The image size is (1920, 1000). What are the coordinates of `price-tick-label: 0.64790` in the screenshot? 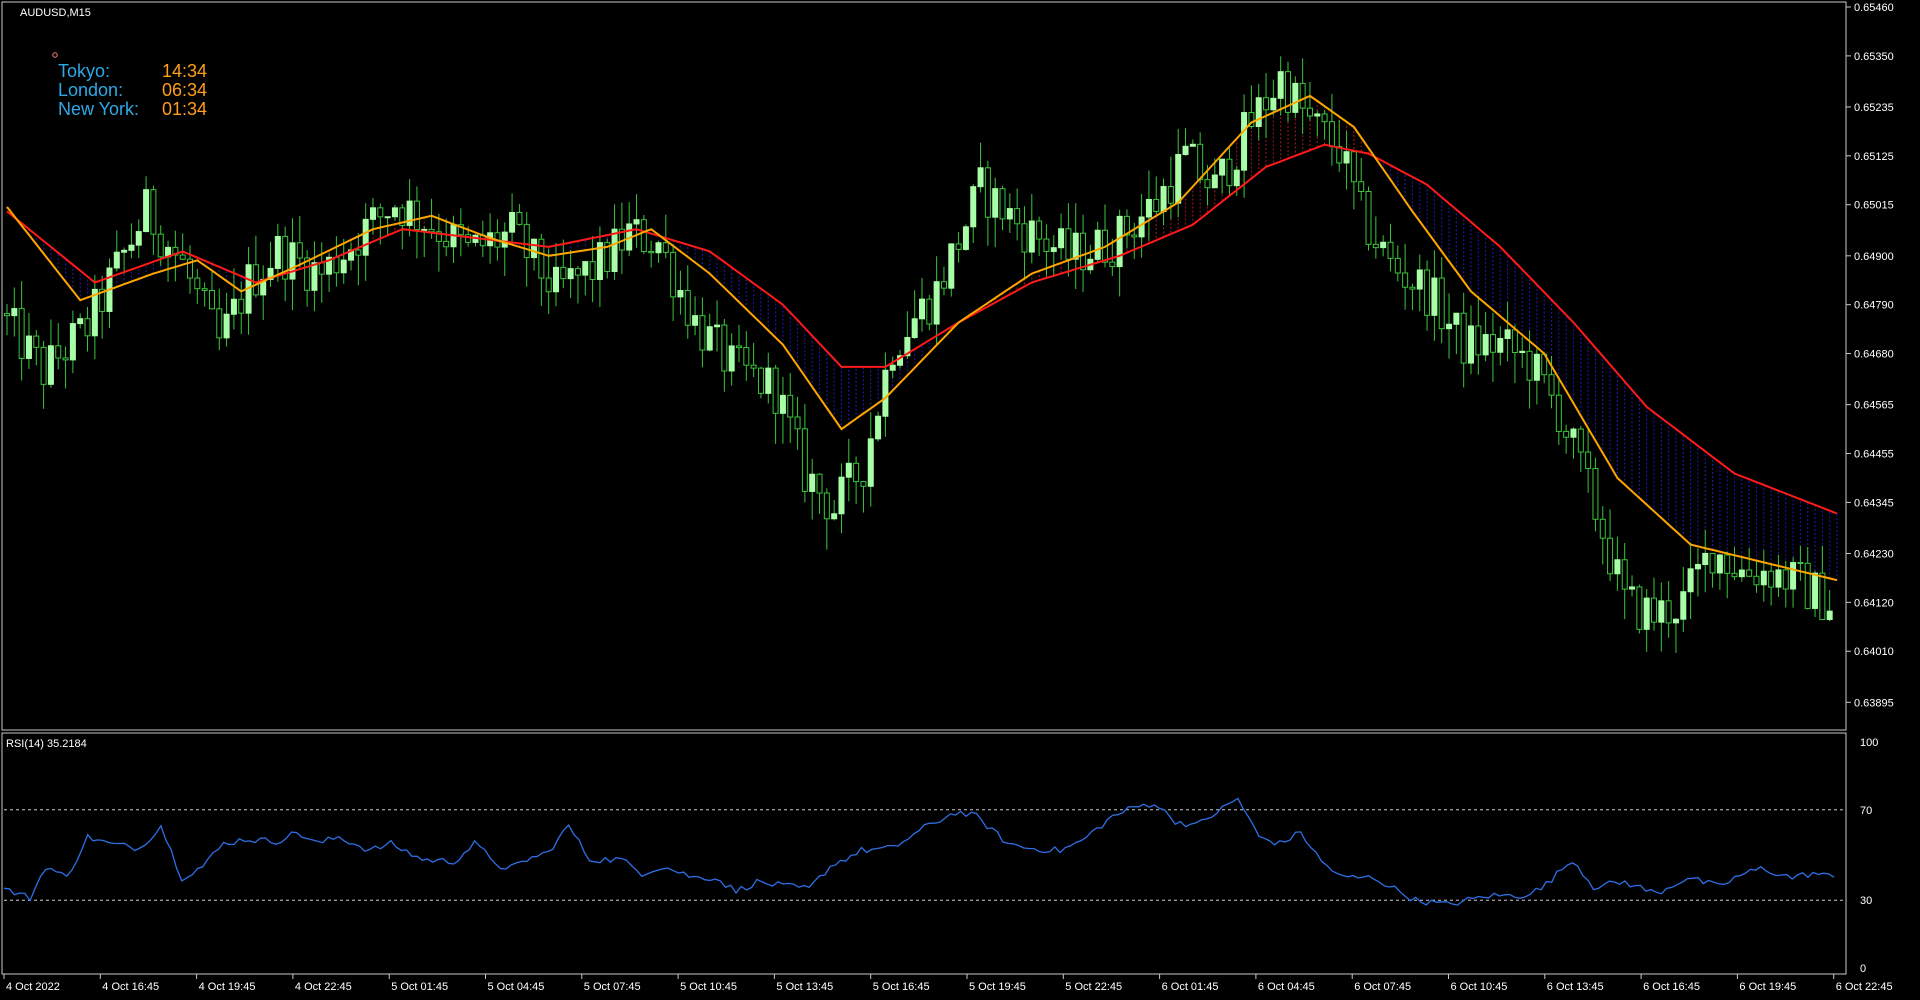 It's located at (1874, 306).